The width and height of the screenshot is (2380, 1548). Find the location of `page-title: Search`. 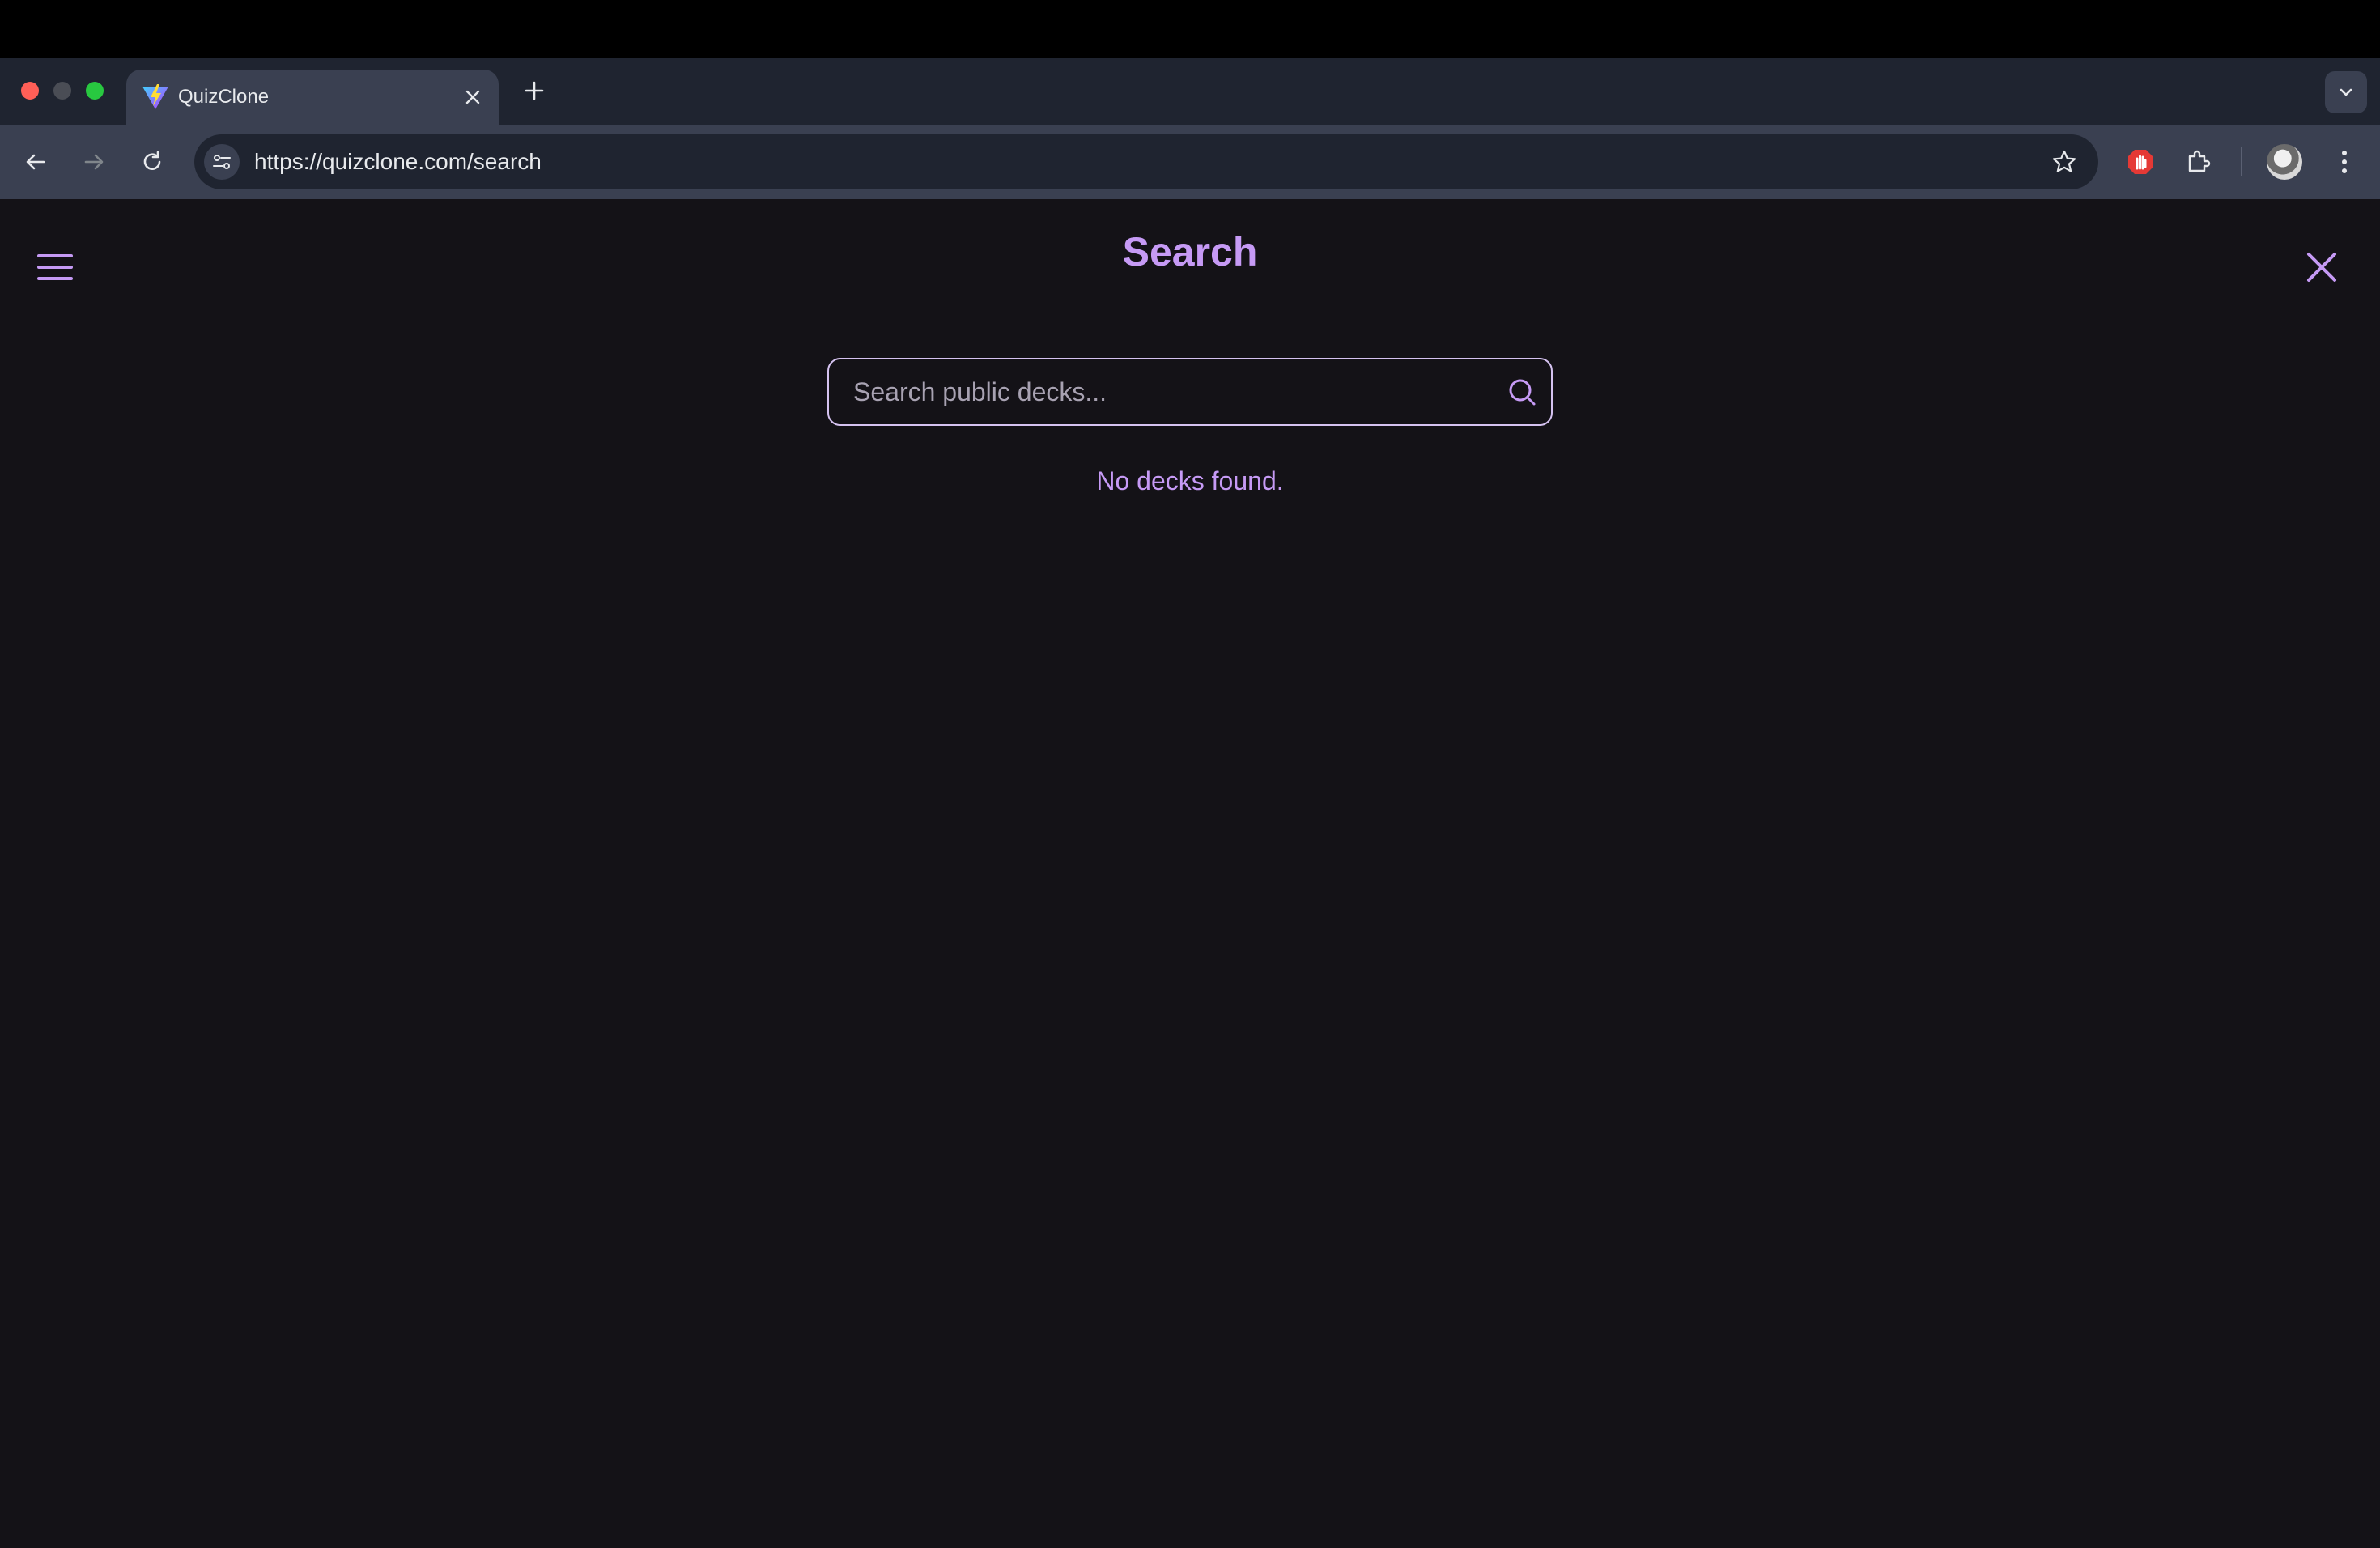

page-title: Search is located at coordinates (1190, 252).